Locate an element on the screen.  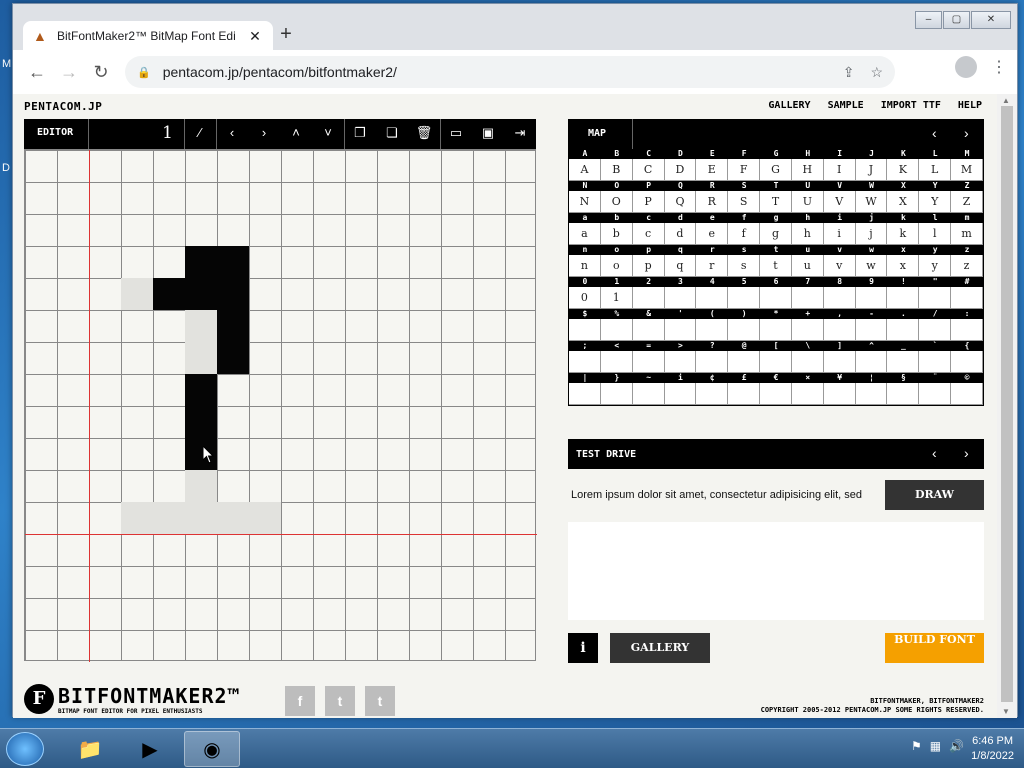
map-glyph-cell: i is located at coordinates (839, 234).